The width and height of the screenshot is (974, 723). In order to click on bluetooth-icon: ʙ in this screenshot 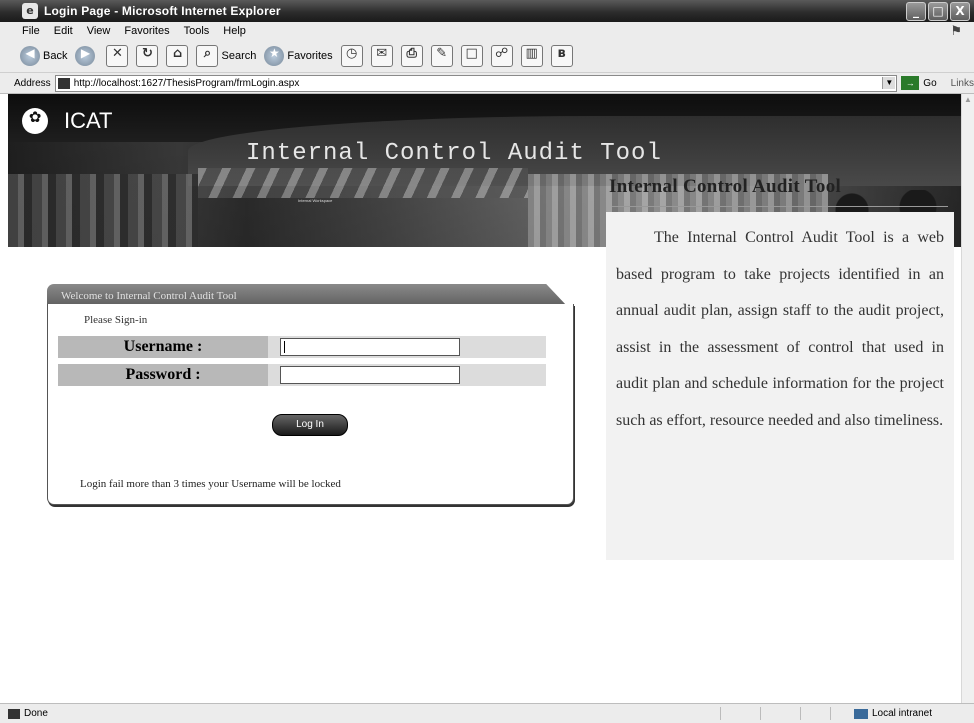, I will do `click(561, 56)`.